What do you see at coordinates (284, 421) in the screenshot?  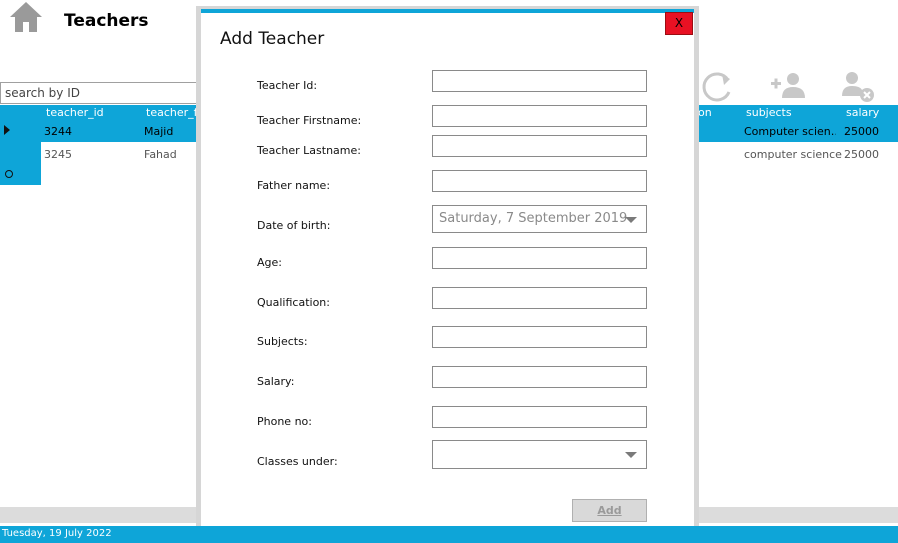 I see `label-phone: Phone no:` at bounding box center [284, 421].